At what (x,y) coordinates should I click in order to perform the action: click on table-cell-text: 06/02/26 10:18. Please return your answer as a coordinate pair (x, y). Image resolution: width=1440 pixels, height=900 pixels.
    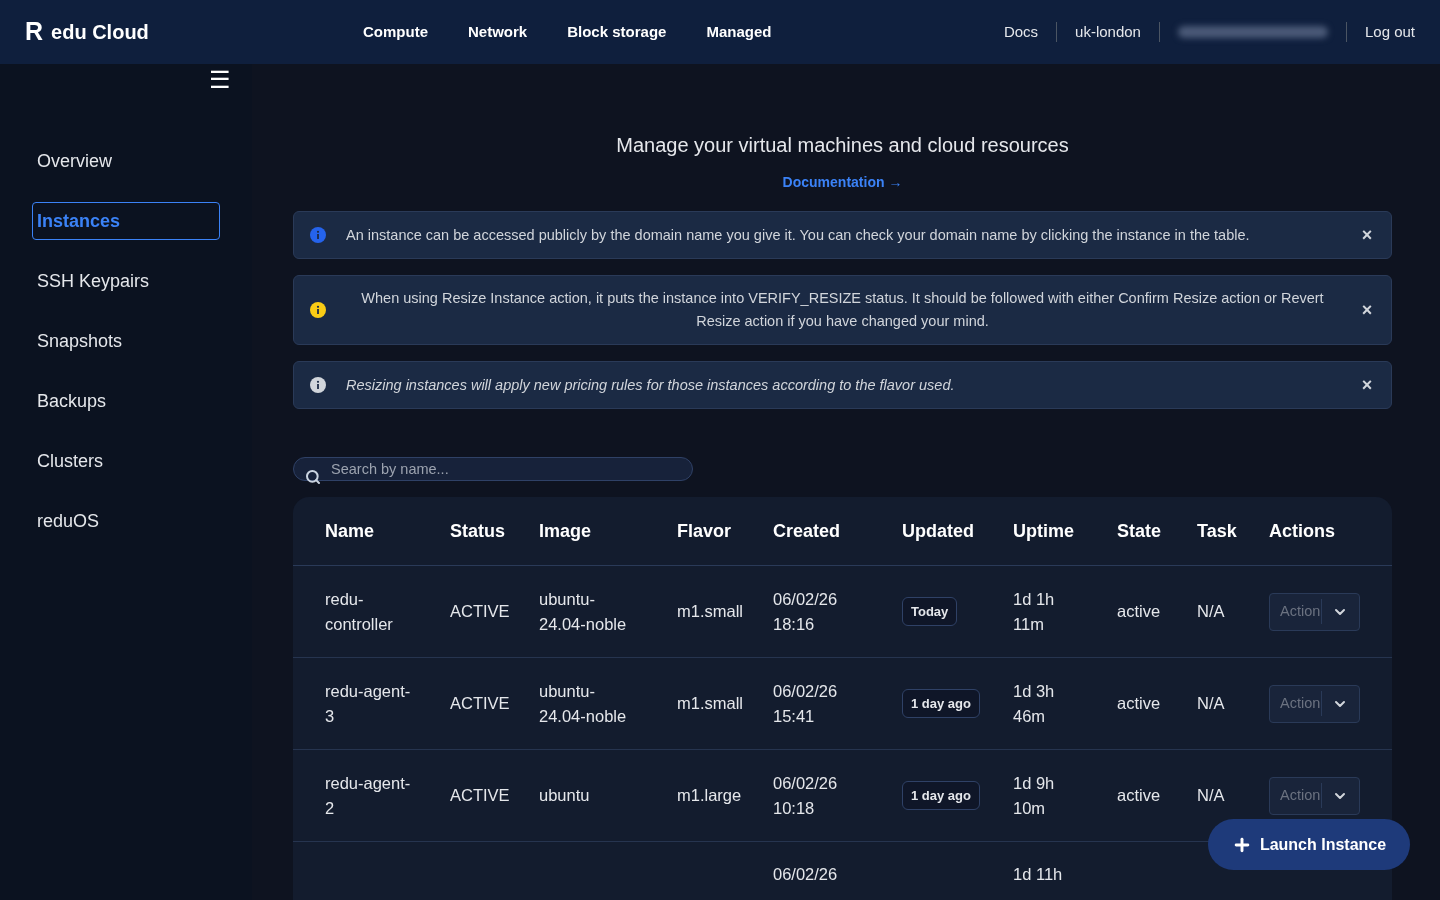
    Looking at the image, I should click on (806, 795).